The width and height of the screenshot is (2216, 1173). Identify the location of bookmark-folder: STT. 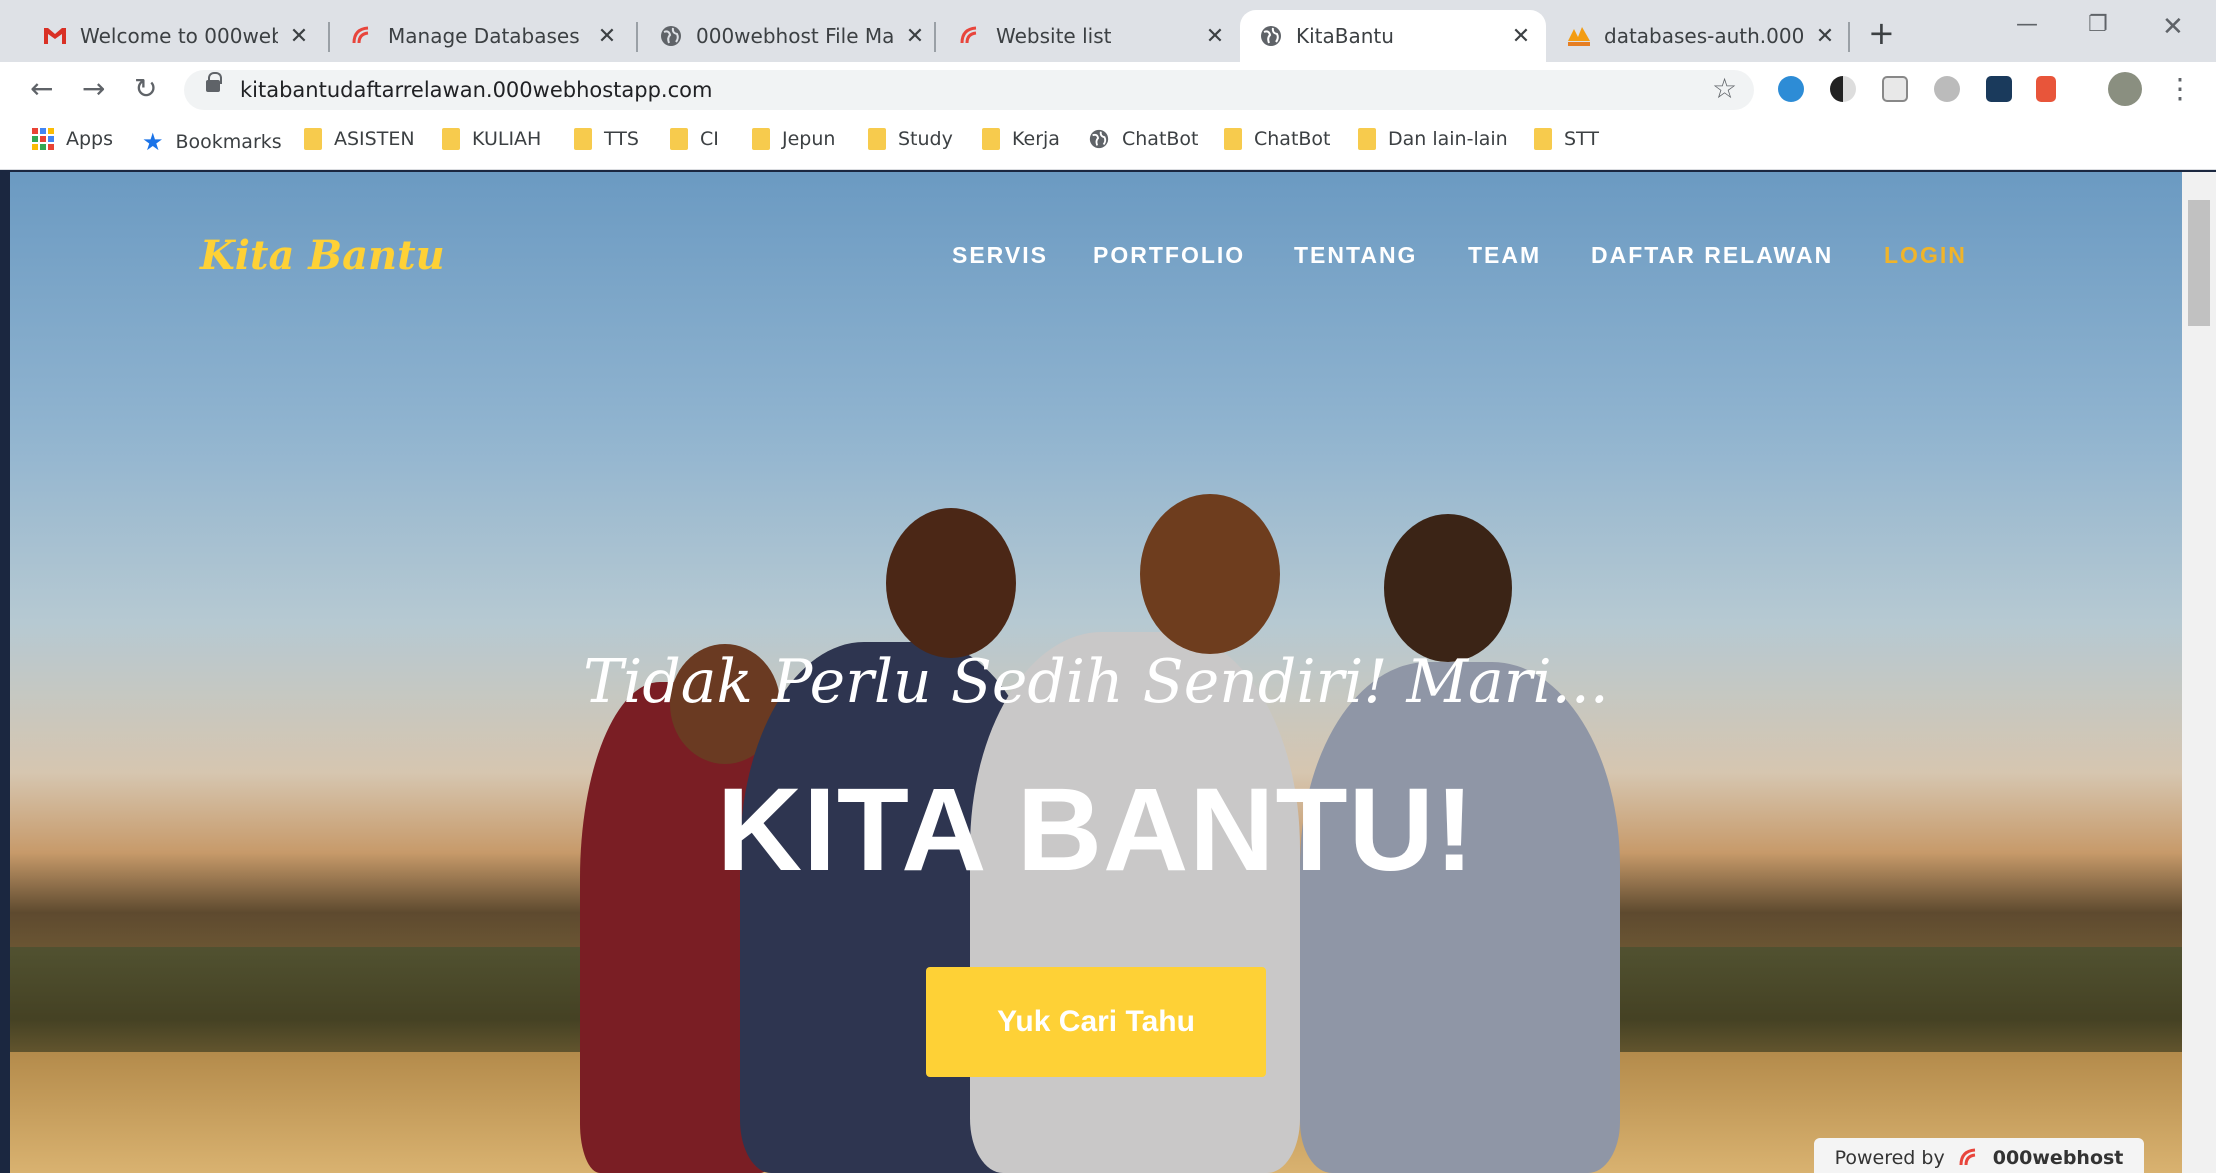
(1566, 139).